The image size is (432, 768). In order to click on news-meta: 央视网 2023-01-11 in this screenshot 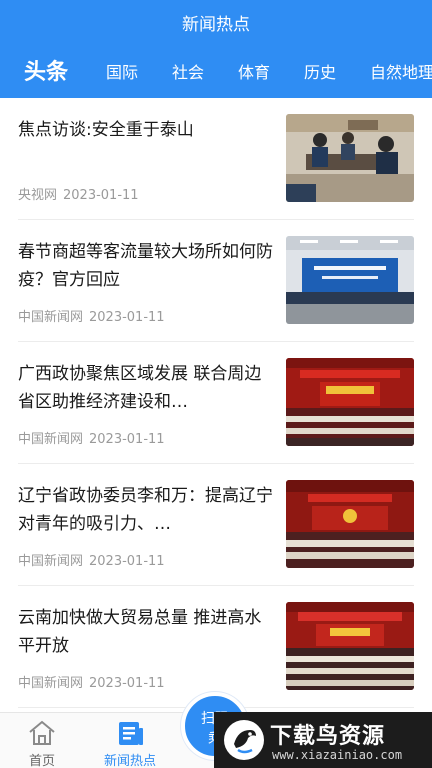, I will do `click(78, 193)`.